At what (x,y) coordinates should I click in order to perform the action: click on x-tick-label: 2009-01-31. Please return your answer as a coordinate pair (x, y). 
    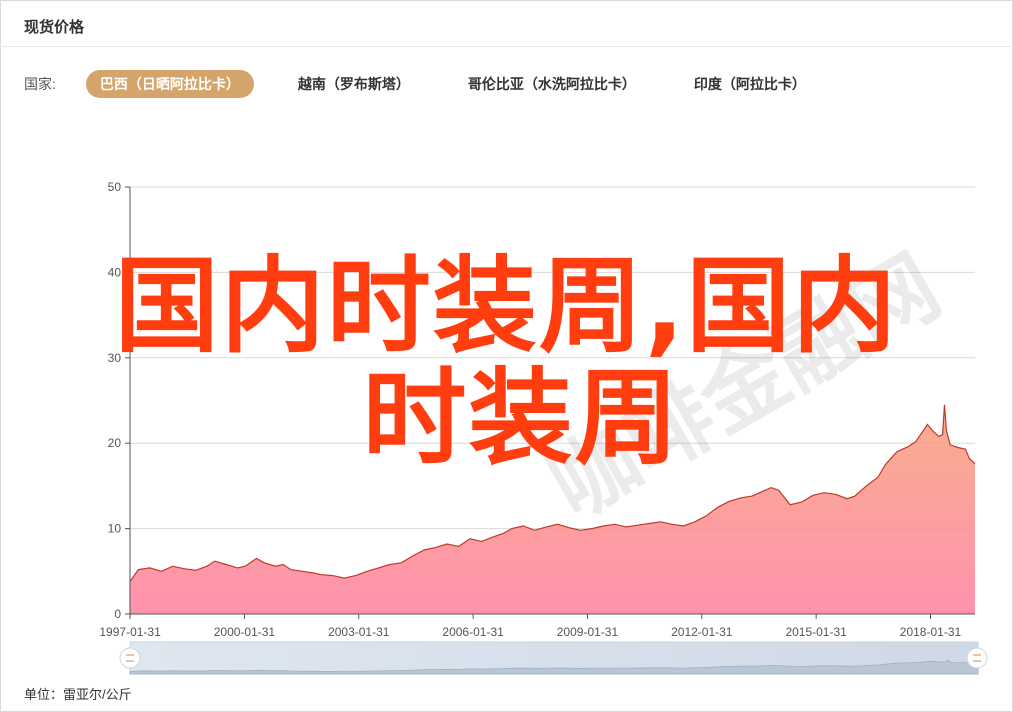
    Looking at the image, I should click on (588, 632).